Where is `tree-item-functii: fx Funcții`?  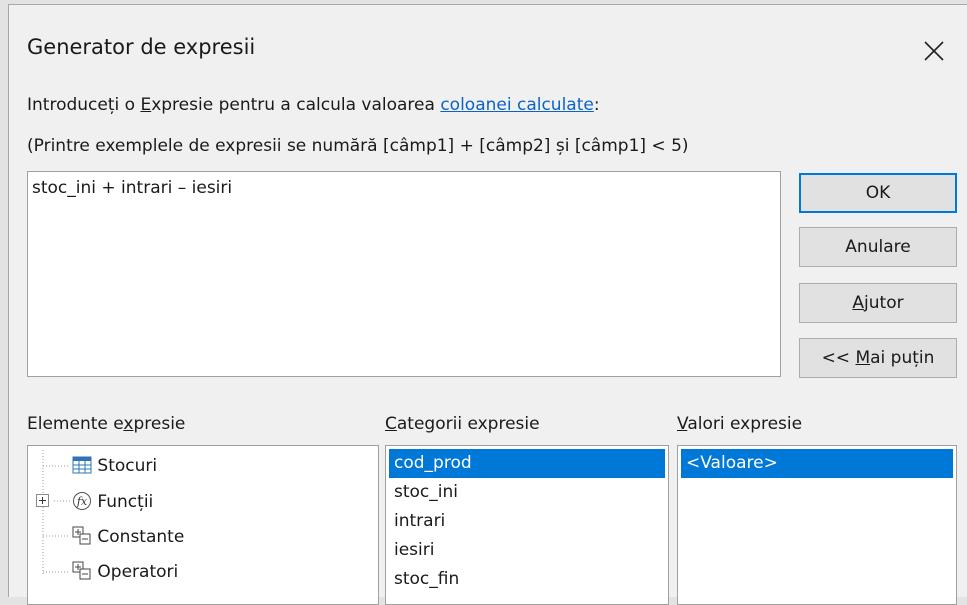 tree-item-functii: fx Funcții is located at coordinates (112, 501).